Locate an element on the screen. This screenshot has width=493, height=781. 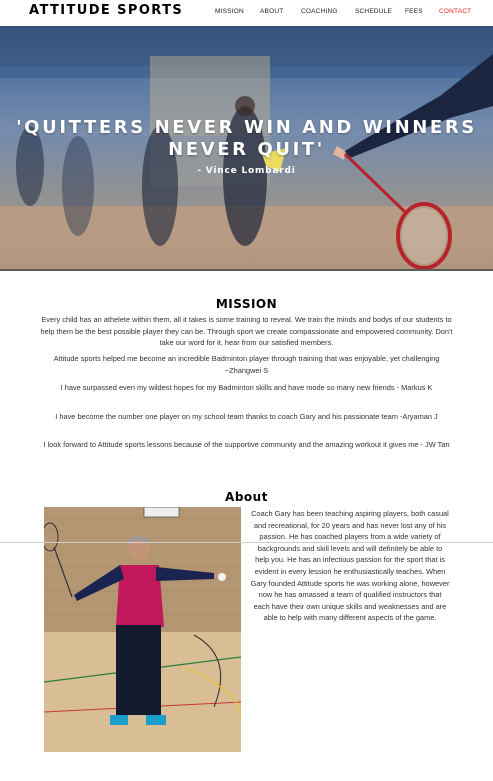
mission-title: MISSION is located at coordinates (246, 304).